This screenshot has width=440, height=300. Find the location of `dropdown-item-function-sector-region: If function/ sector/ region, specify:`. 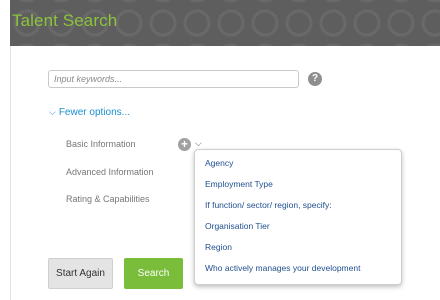

dropdown-item-function-sector-region: If function/ sector/ region, specify: is located at coordinates (268, 205).